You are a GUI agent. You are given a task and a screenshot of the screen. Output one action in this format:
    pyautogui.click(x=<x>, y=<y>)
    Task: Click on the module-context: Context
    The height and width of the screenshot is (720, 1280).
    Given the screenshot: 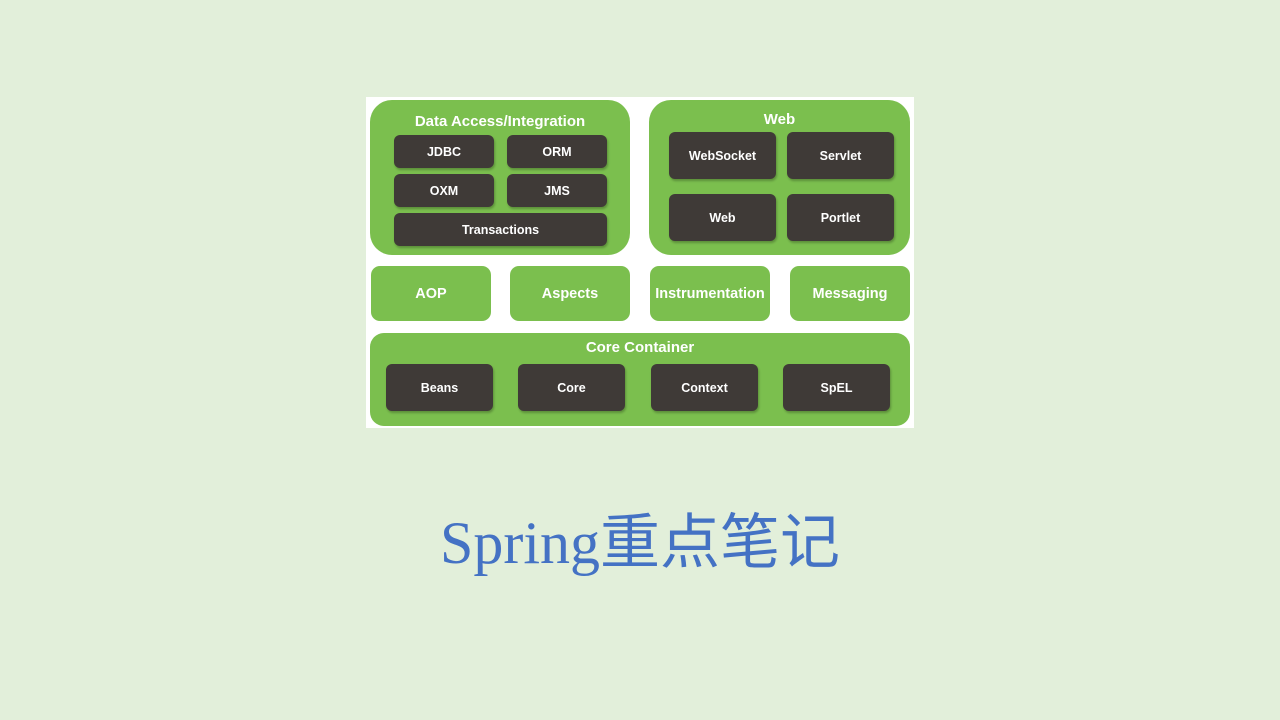 What is the action you would take?
    pyautogui.click(x=704, y=387)
    